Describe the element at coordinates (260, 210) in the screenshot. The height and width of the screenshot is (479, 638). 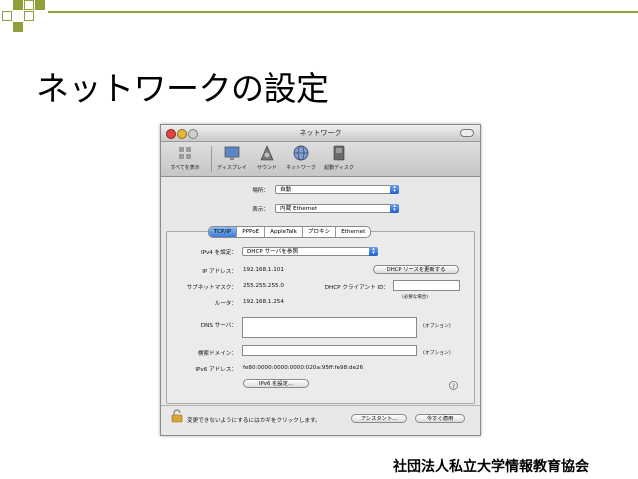
I see `show-label: 表示：` at that location.